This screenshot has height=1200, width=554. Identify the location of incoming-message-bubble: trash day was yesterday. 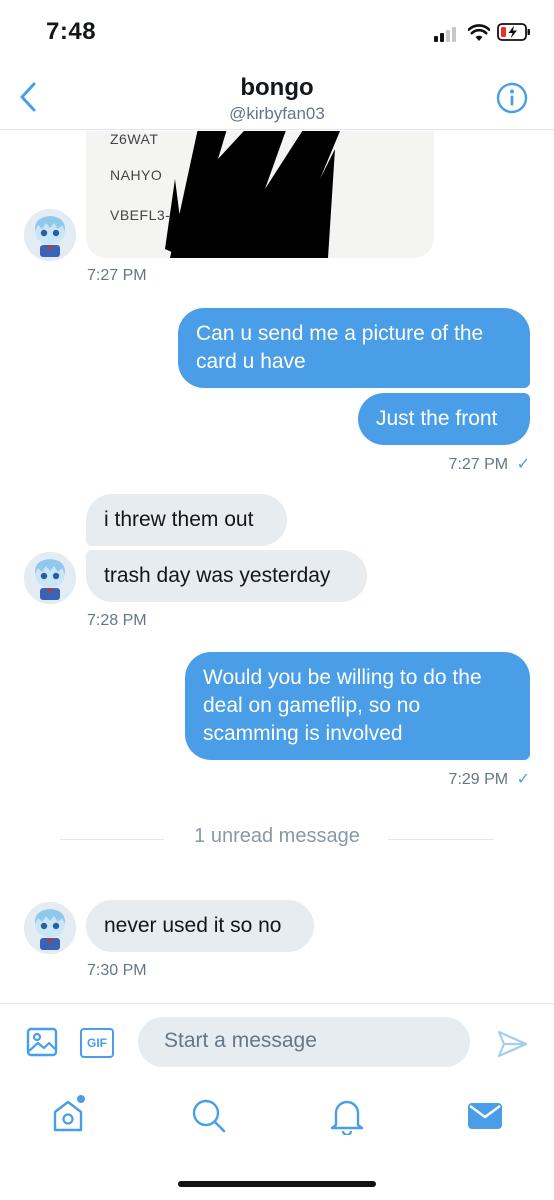
(226, 576).